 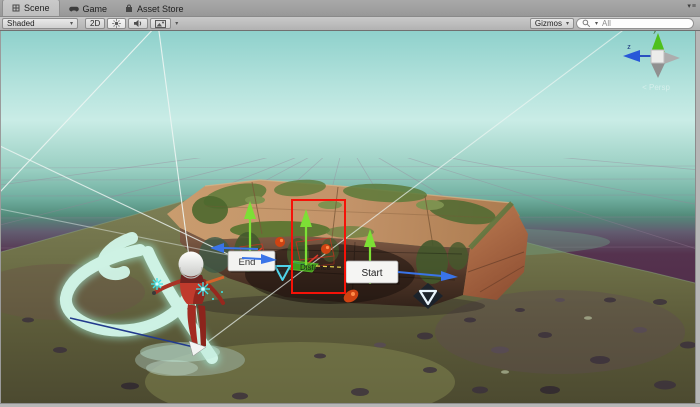 What do you see at coordinates (548, 23) in the screenshot?
I see `gizmos-label: Gizmos` at bounding box center [548, 23].